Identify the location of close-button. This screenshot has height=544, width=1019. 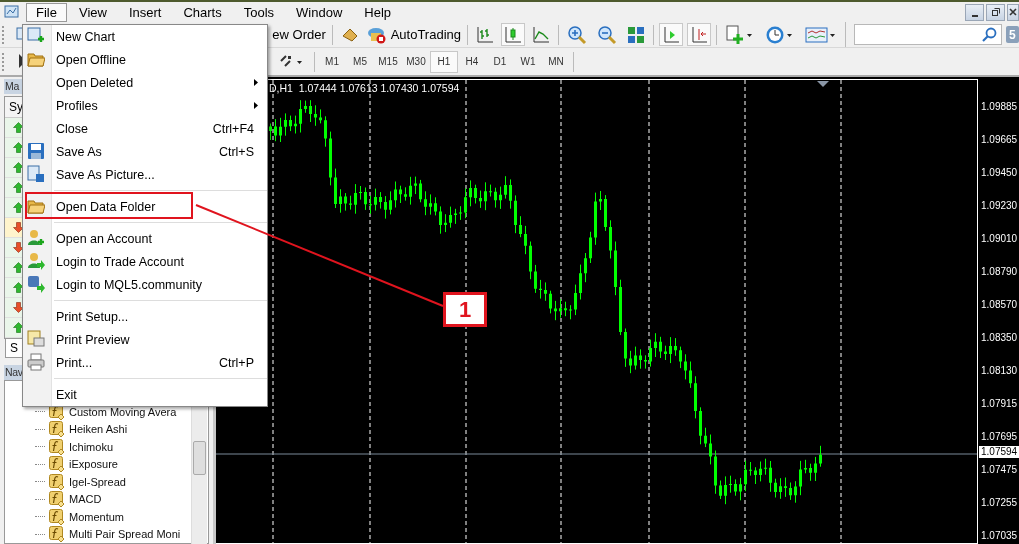
(1013, 12).